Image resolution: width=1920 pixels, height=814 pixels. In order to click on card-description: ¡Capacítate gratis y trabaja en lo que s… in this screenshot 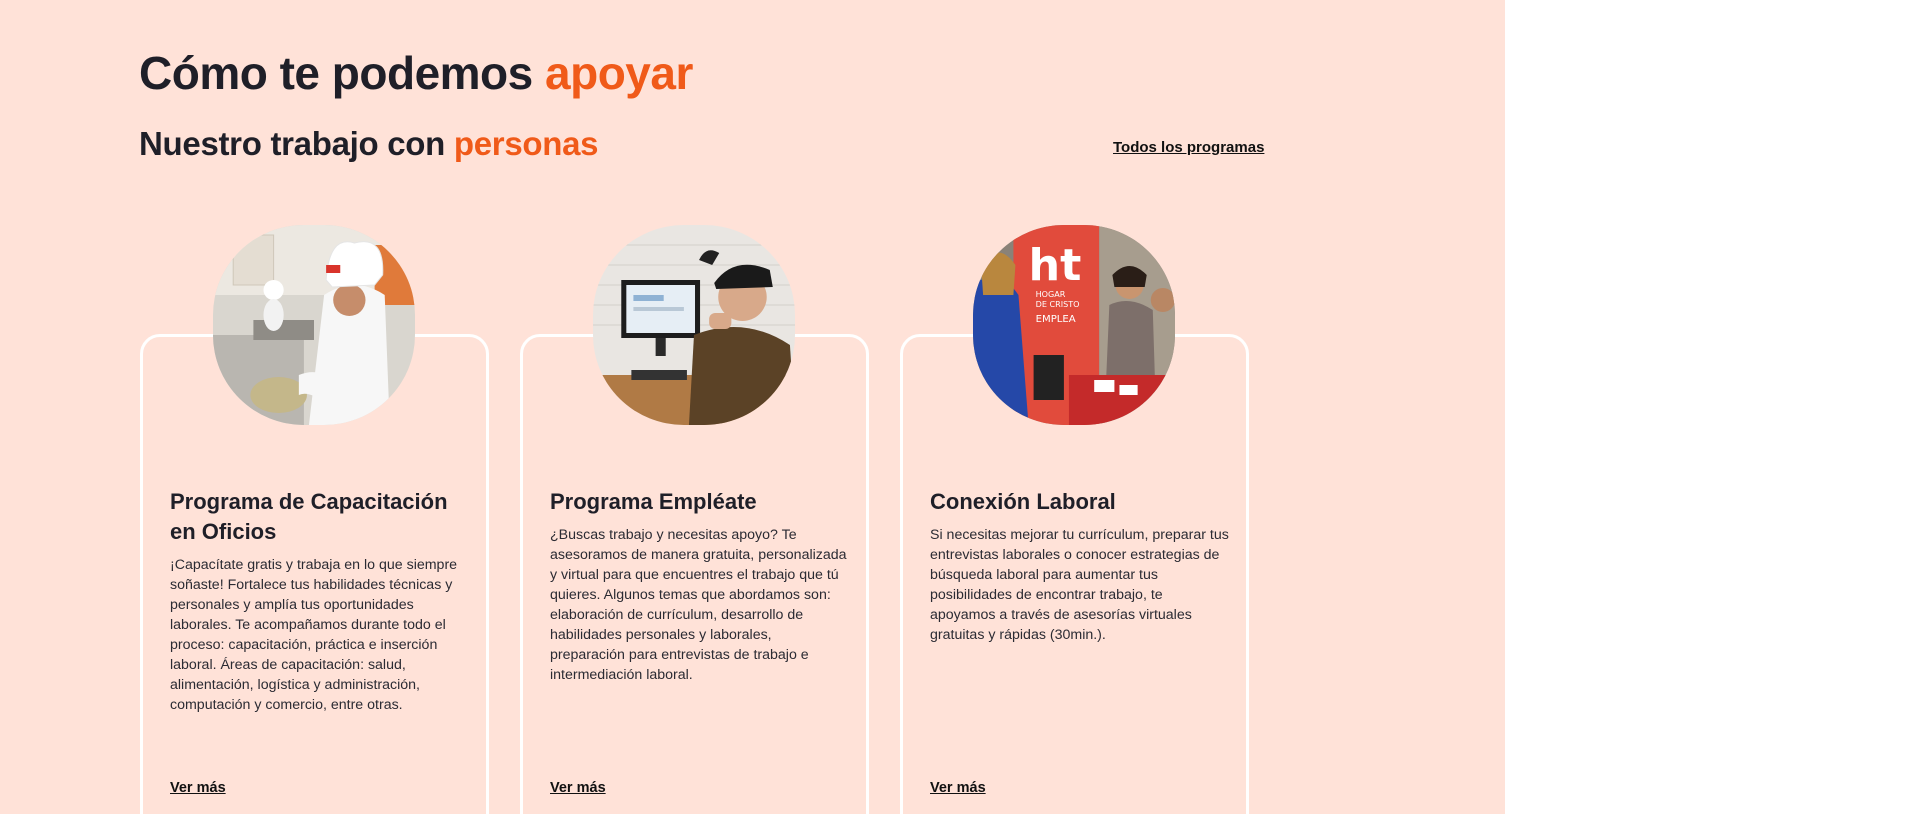, I will do `click(314, 635)`.